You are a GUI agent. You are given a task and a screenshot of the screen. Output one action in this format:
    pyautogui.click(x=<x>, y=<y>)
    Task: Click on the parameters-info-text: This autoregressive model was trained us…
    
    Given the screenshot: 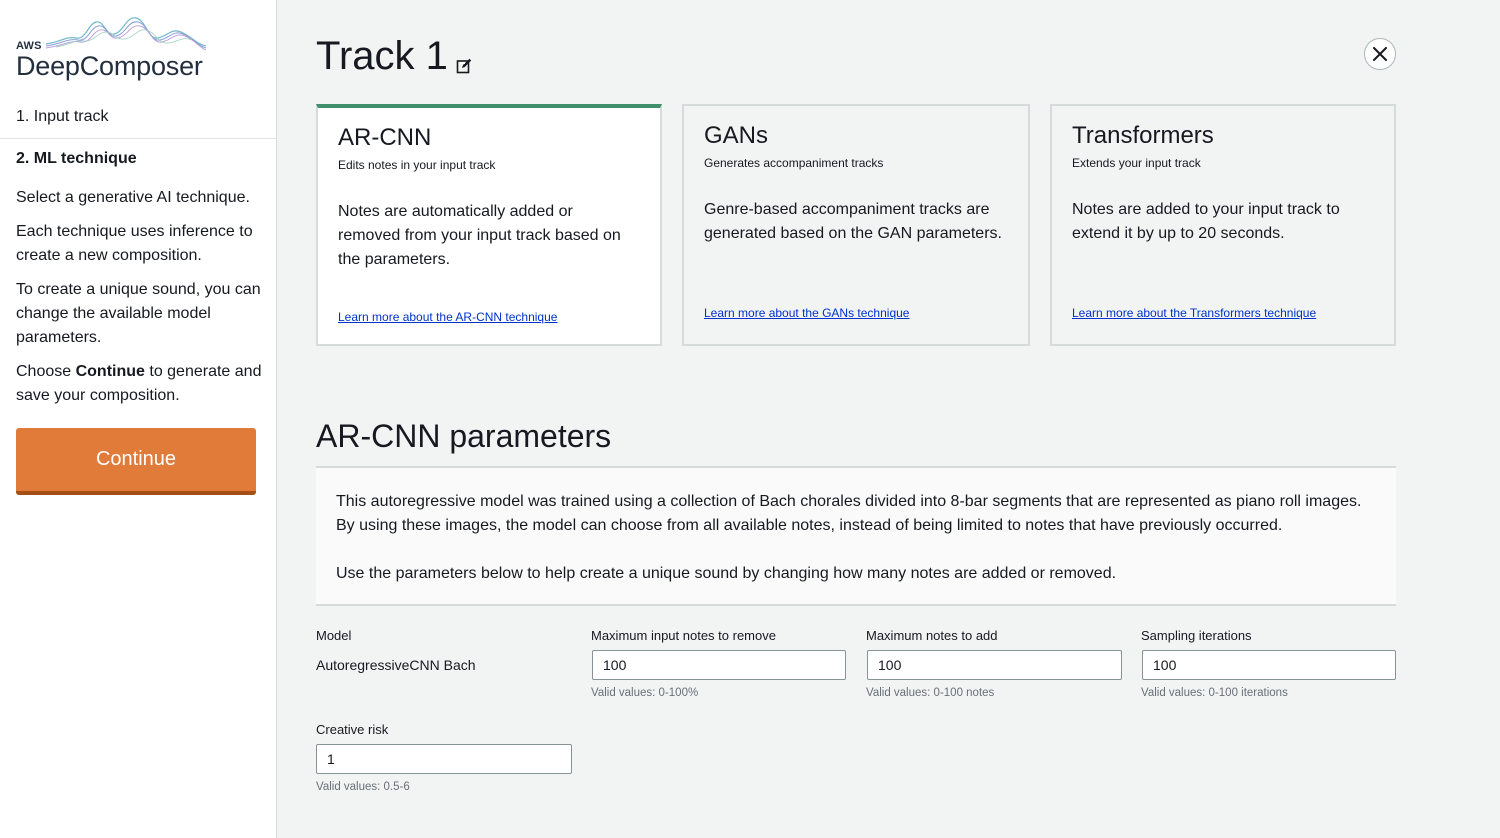 What is the action you would take?
    pyautogui.click(x=849, y=513)
    